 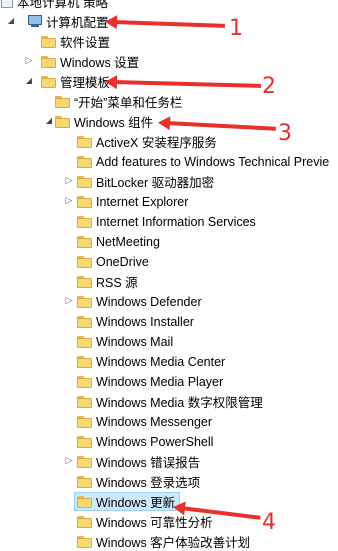 I want to click on tree-root-label-box: 本地计算机 策略, so click(x=56, y=5).